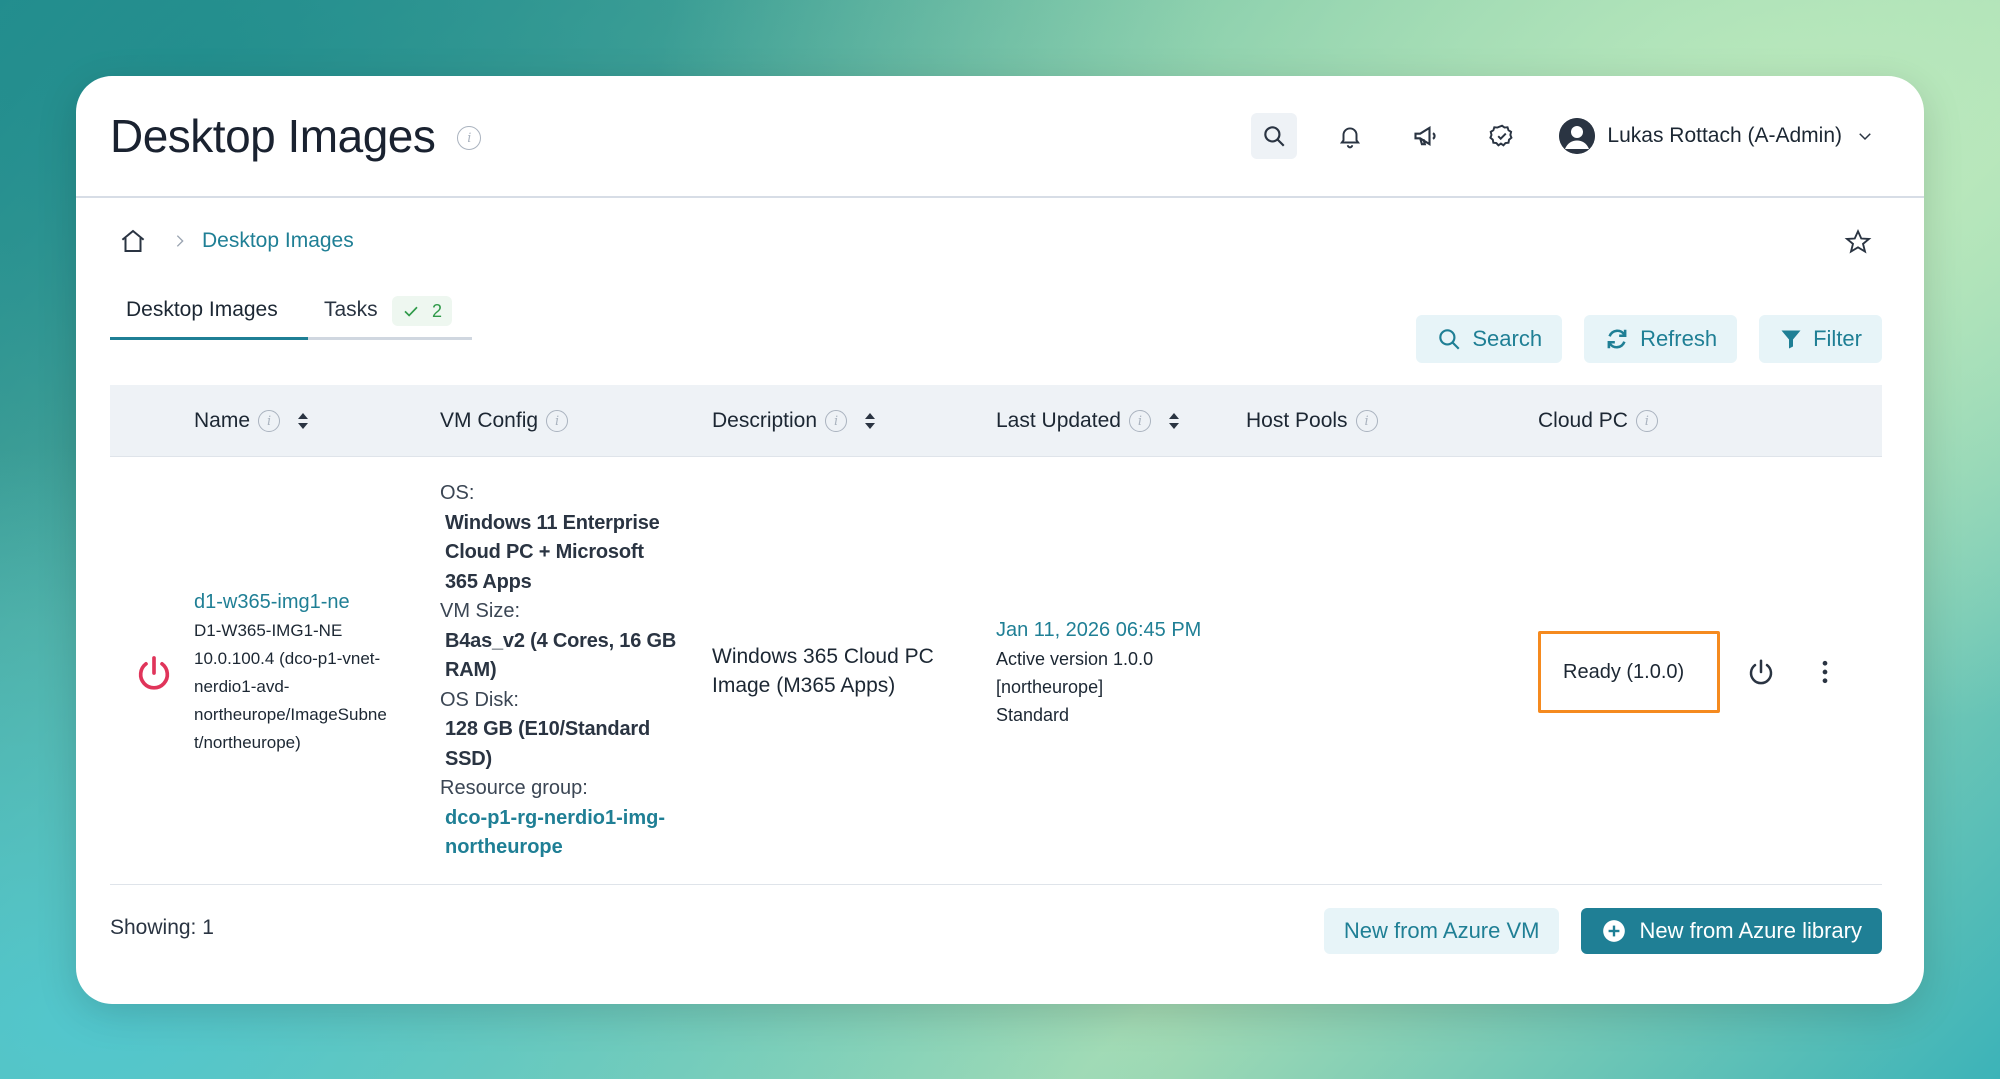  What do you see at coordinates (1679, 338) in the screenshot?
I see `refresh-button-label: Refresh` at bounding box center [1679, 338].